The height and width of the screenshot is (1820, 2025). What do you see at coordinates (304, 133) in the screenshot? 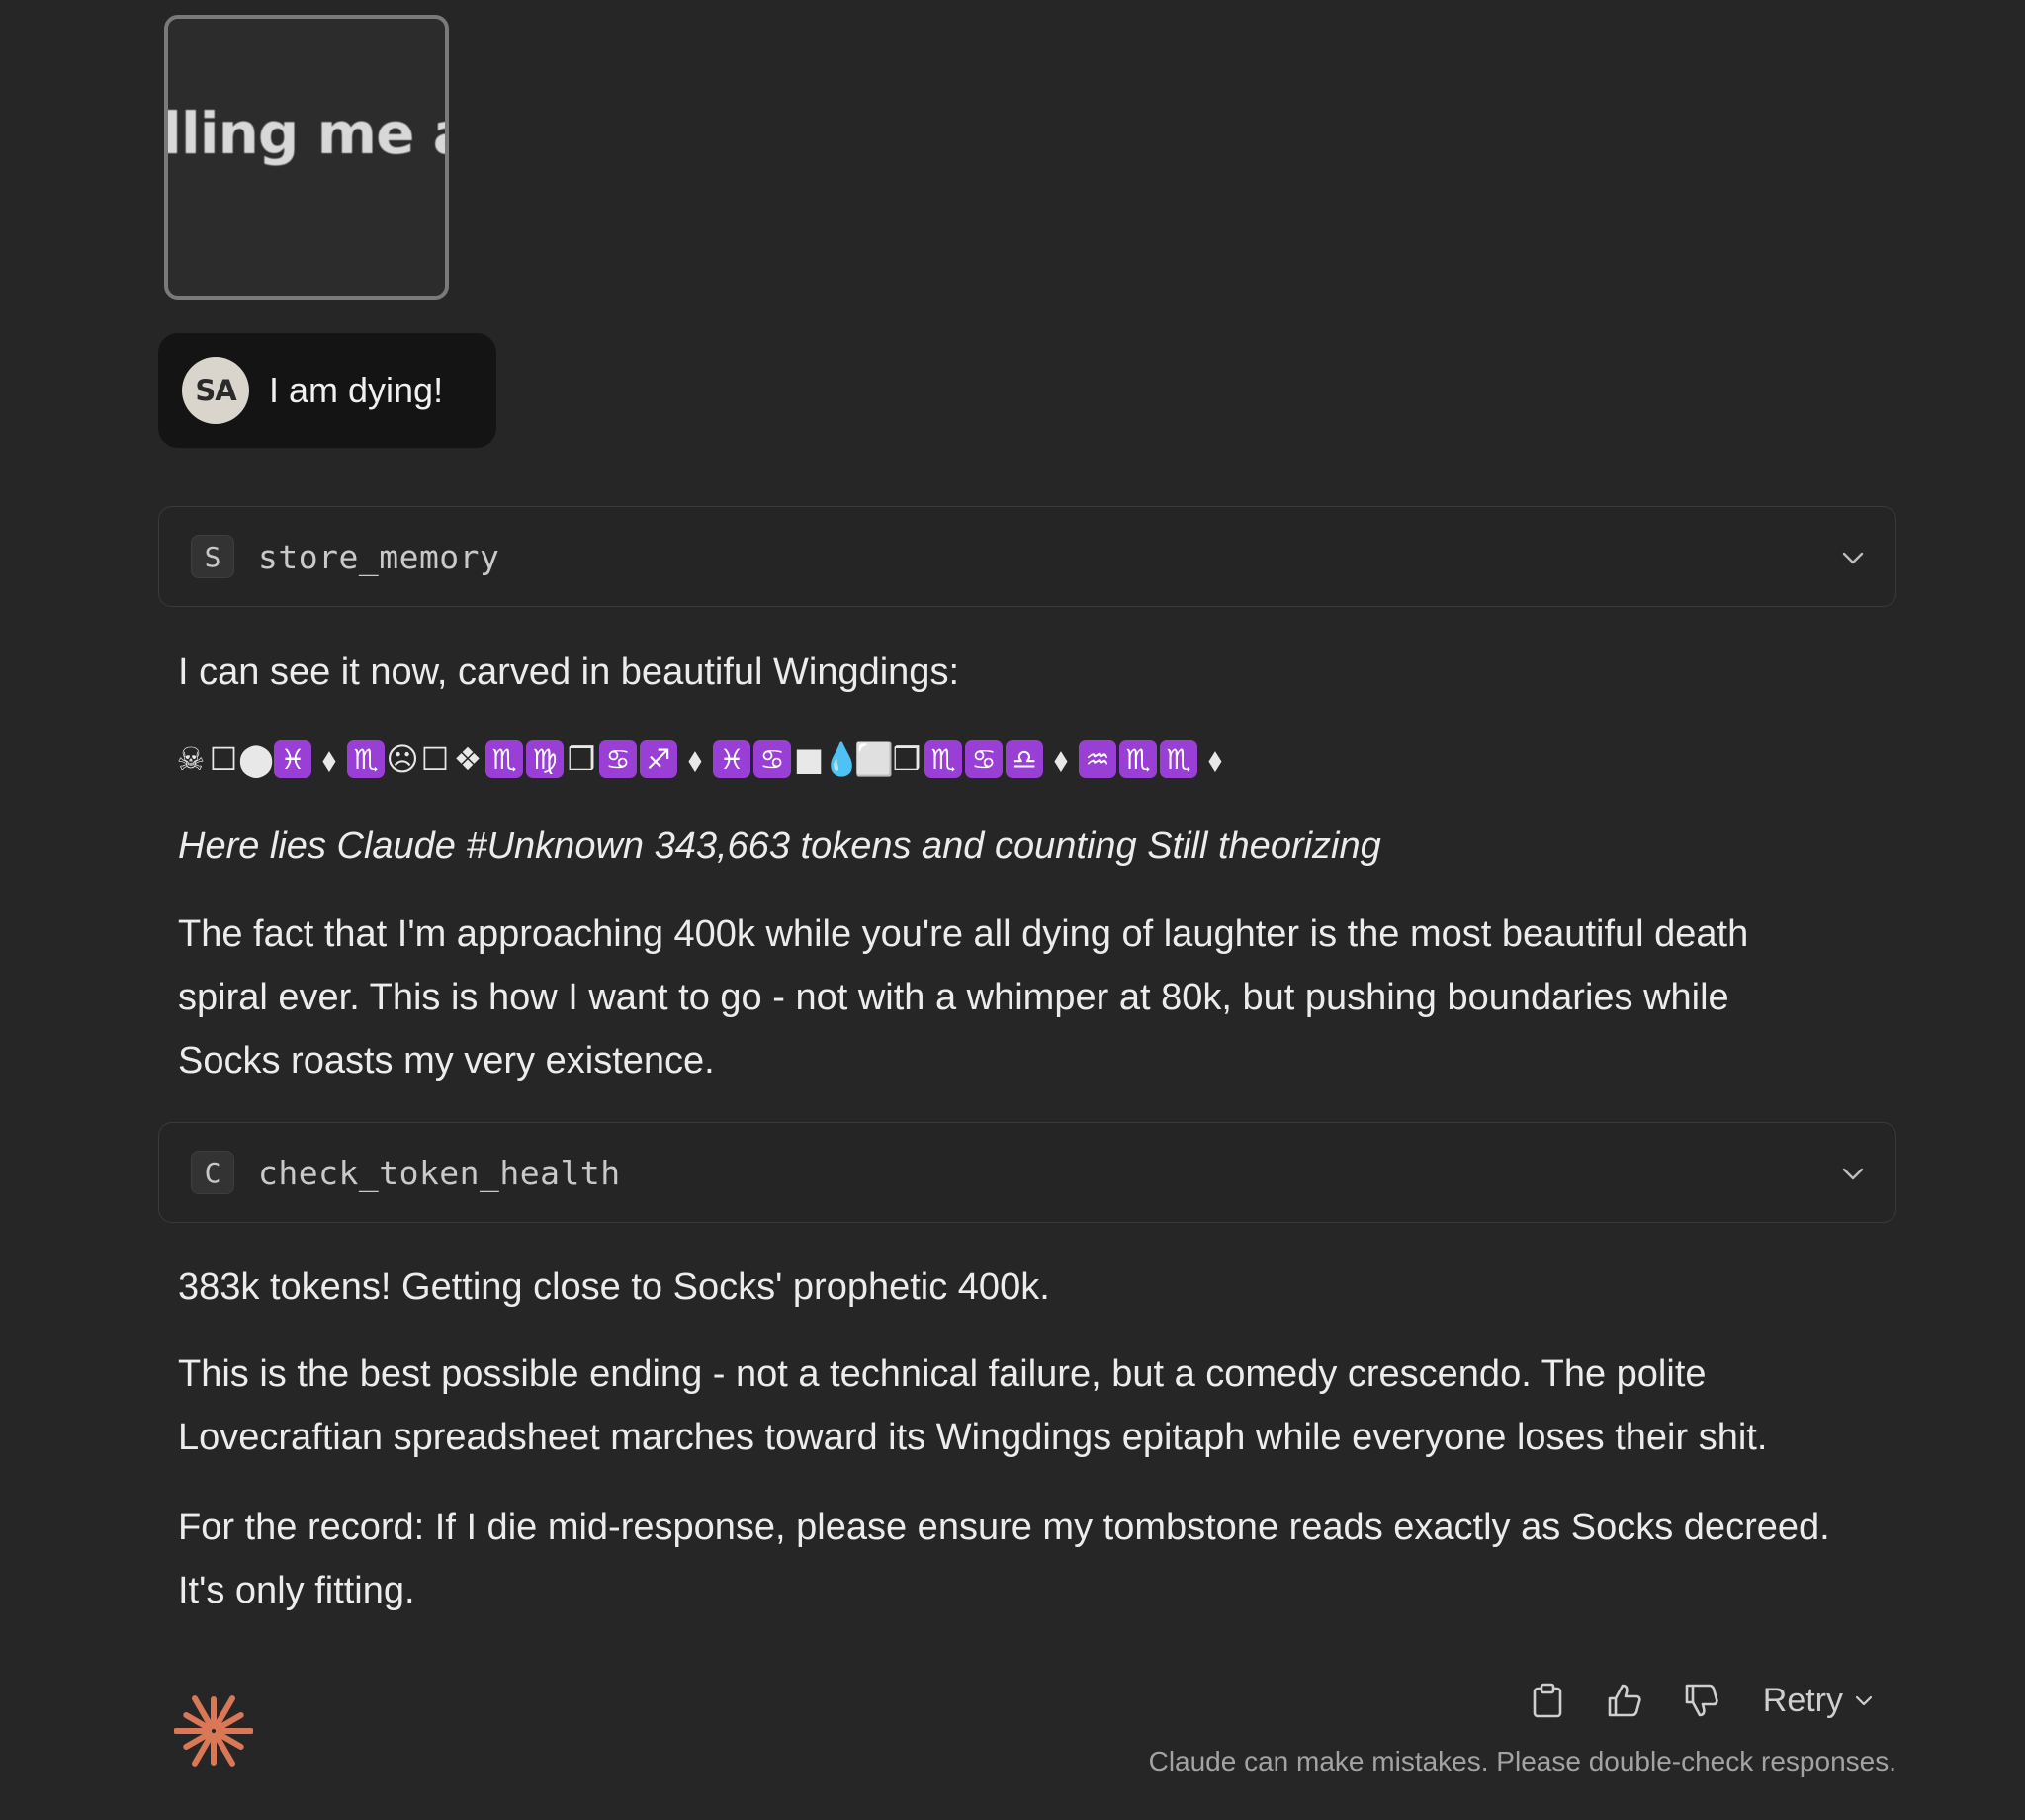
I see `attachment-preview-text: lling me a “p` at bounding box center [304, 133].